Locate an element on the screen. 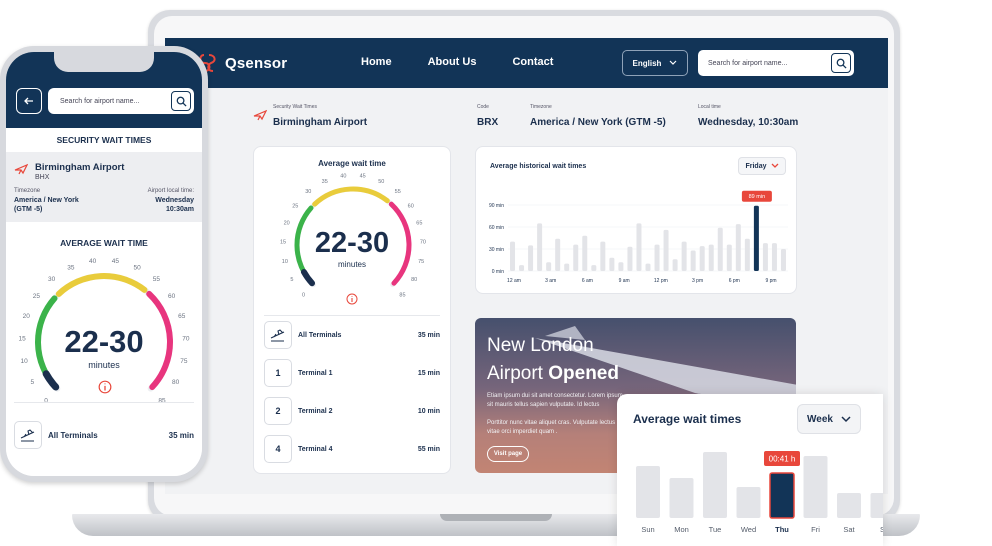 The height and width of the screenshot is (546, 992). back-button is located at coordinates (29, 101).